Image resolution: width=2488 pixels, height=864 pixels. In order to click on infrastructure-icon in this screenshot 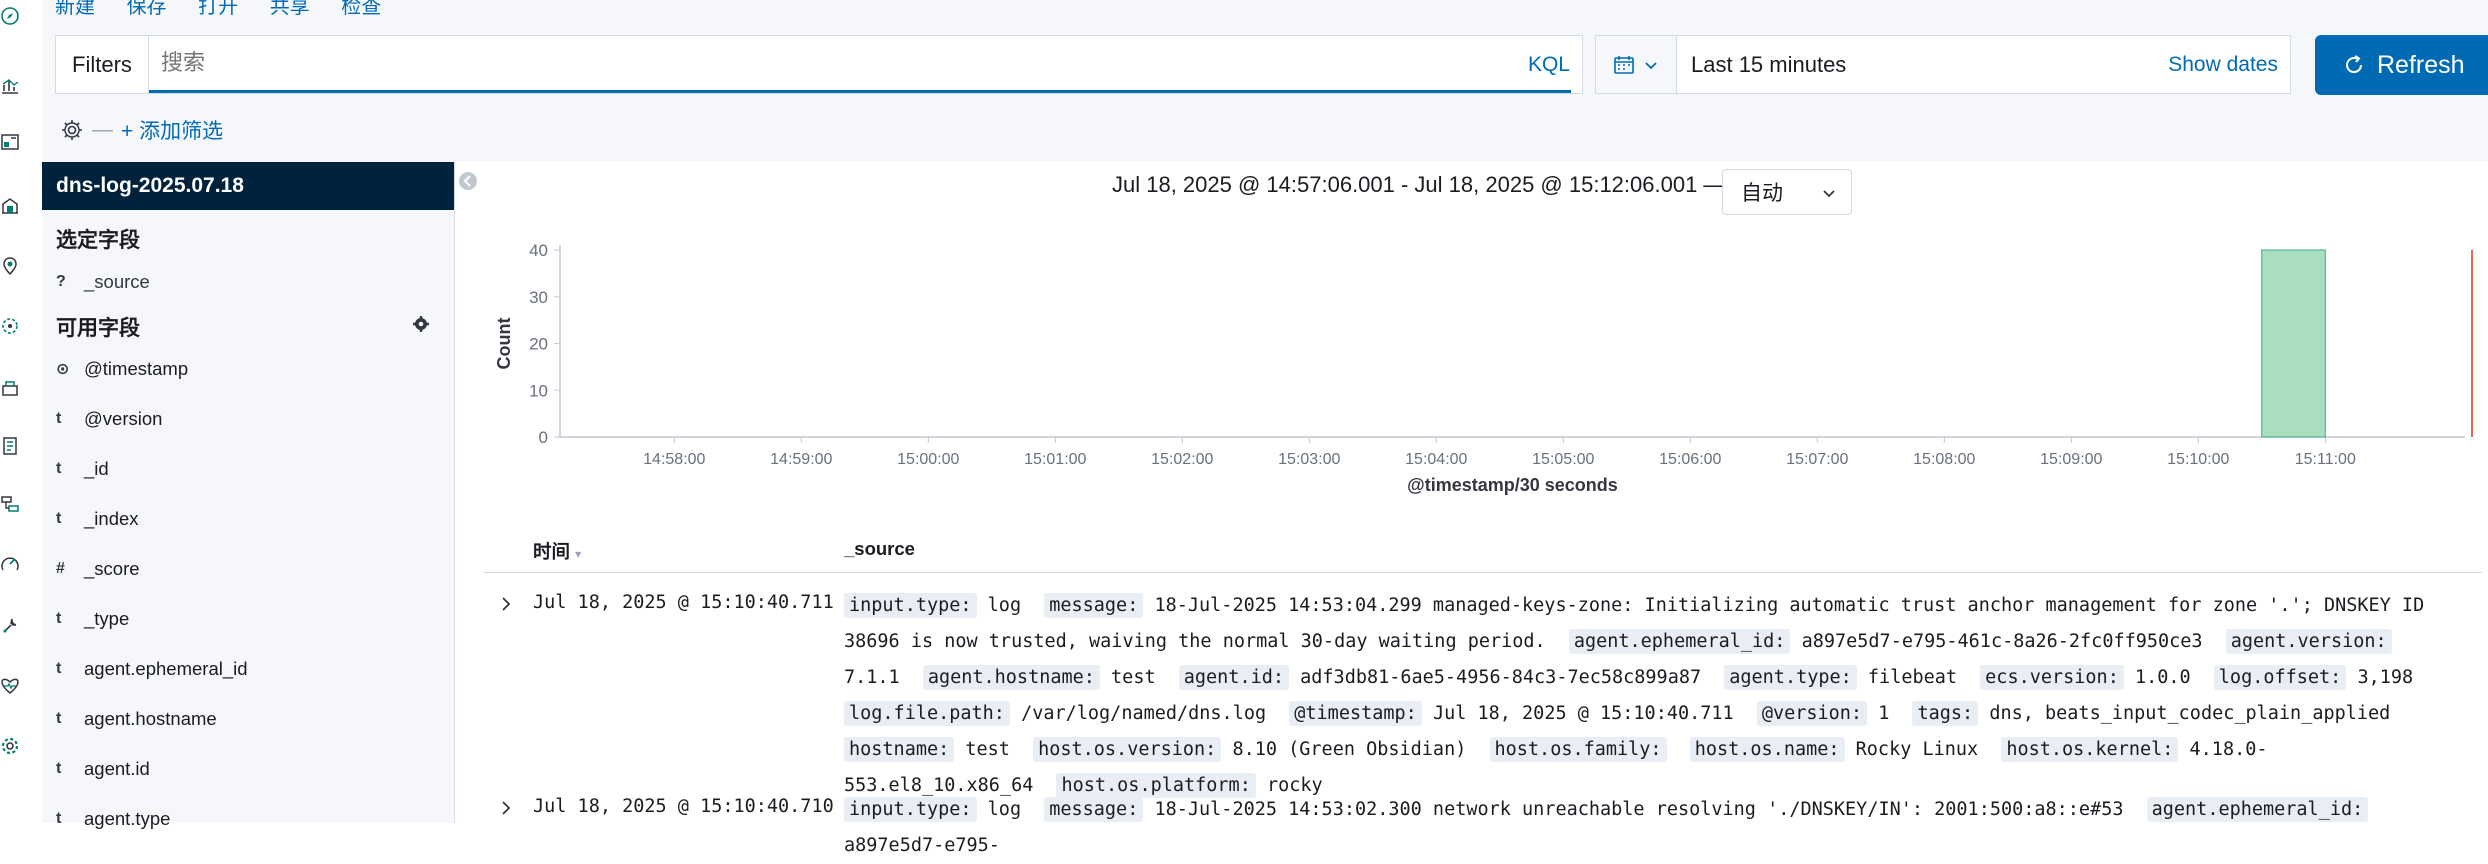, I will do `click(10, 388)`.